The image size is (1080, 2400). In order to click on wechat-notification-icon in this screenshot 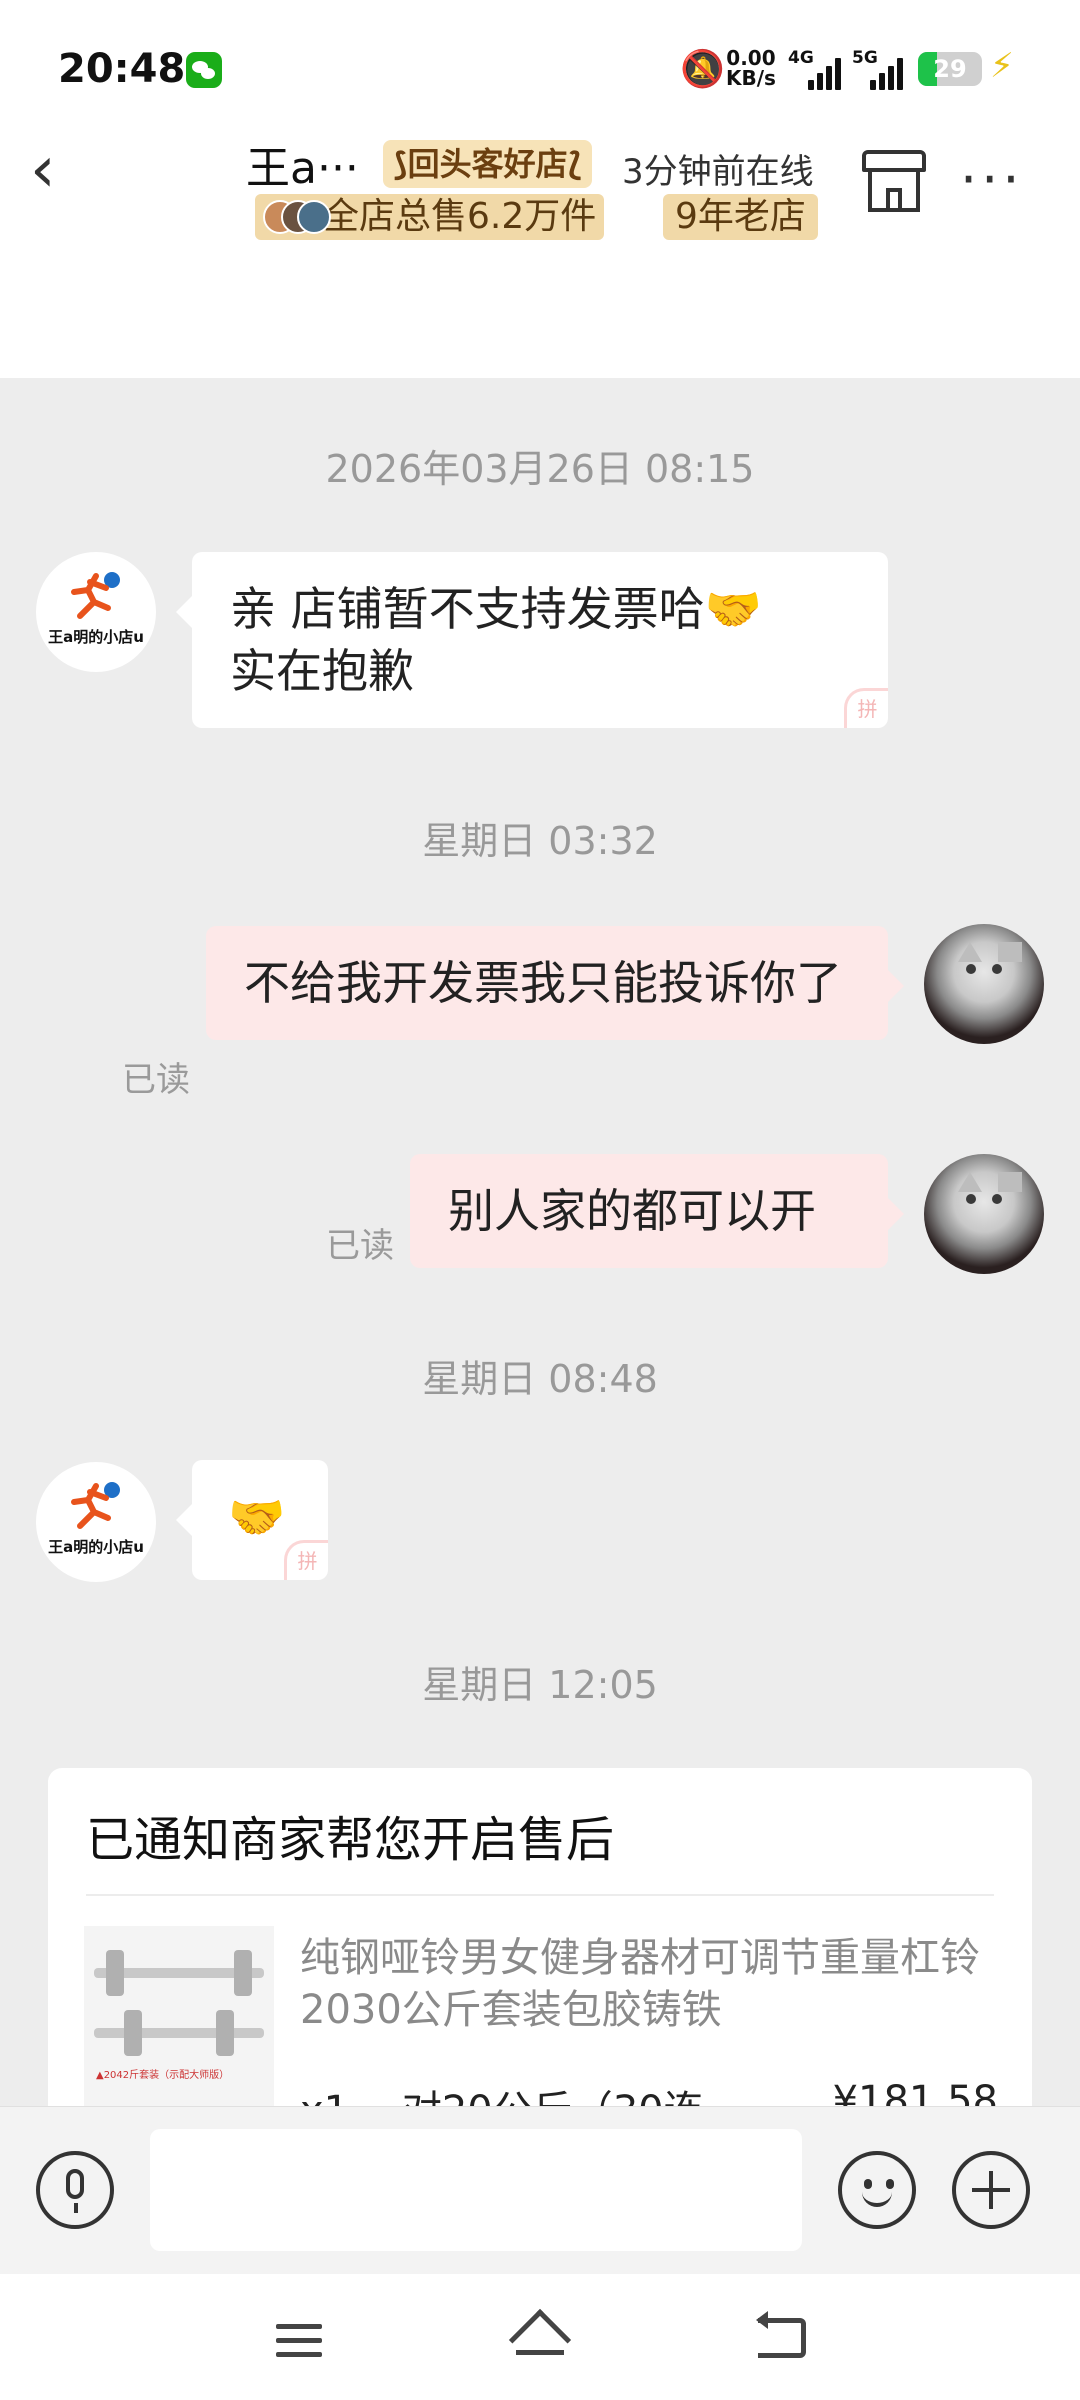, I will do `click(204, 70)`.